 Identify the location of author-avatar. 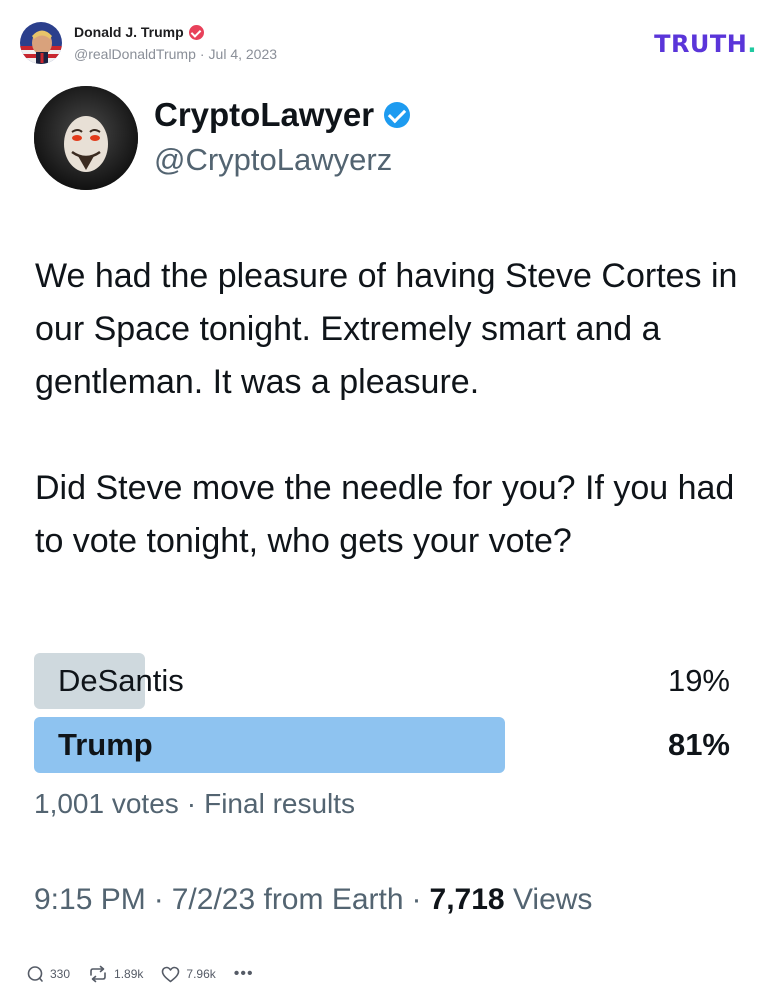
(41, 43).